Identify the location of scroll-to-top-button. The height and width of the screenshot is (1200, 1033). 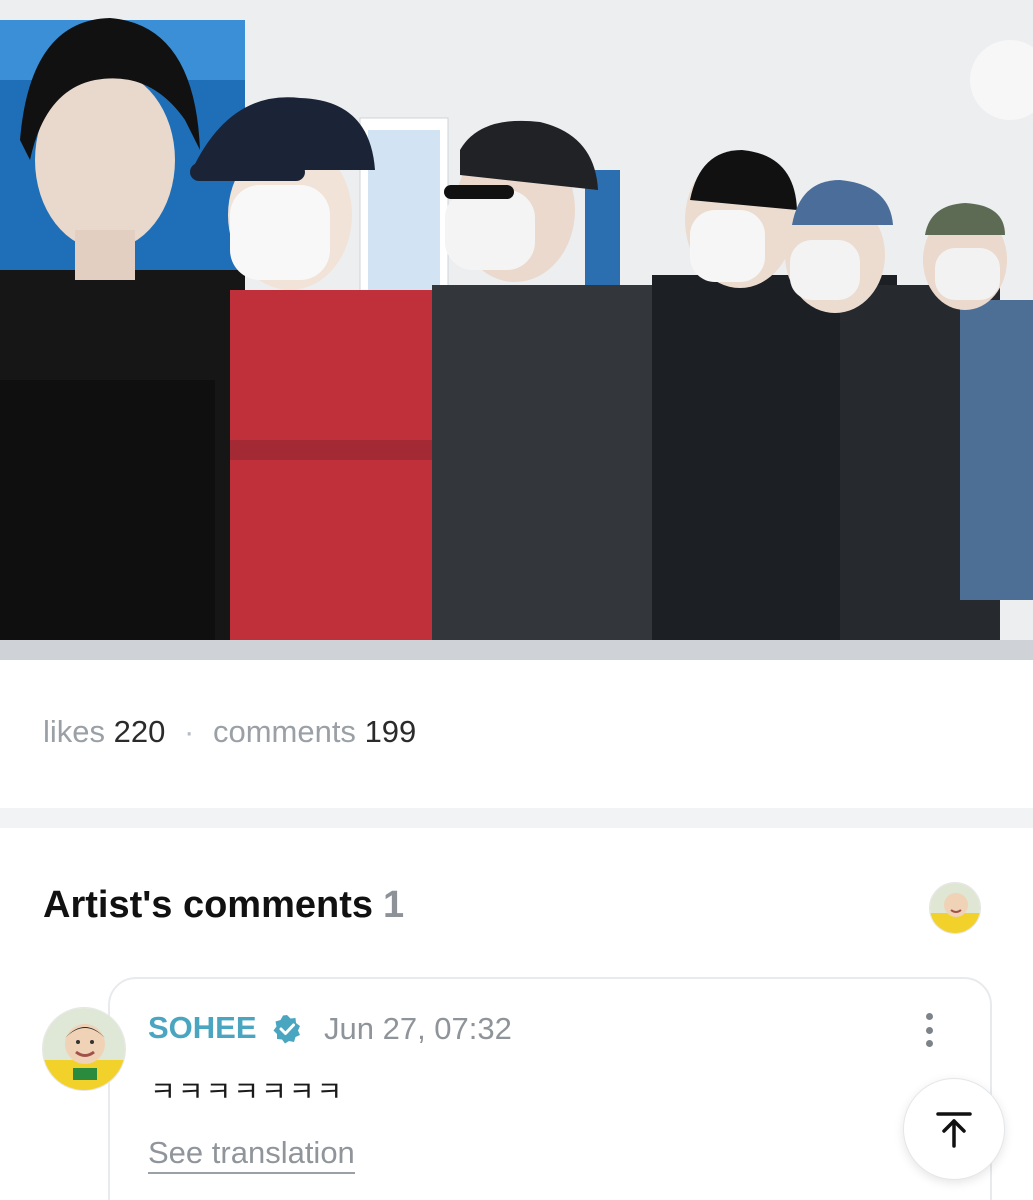
(954, 1129).